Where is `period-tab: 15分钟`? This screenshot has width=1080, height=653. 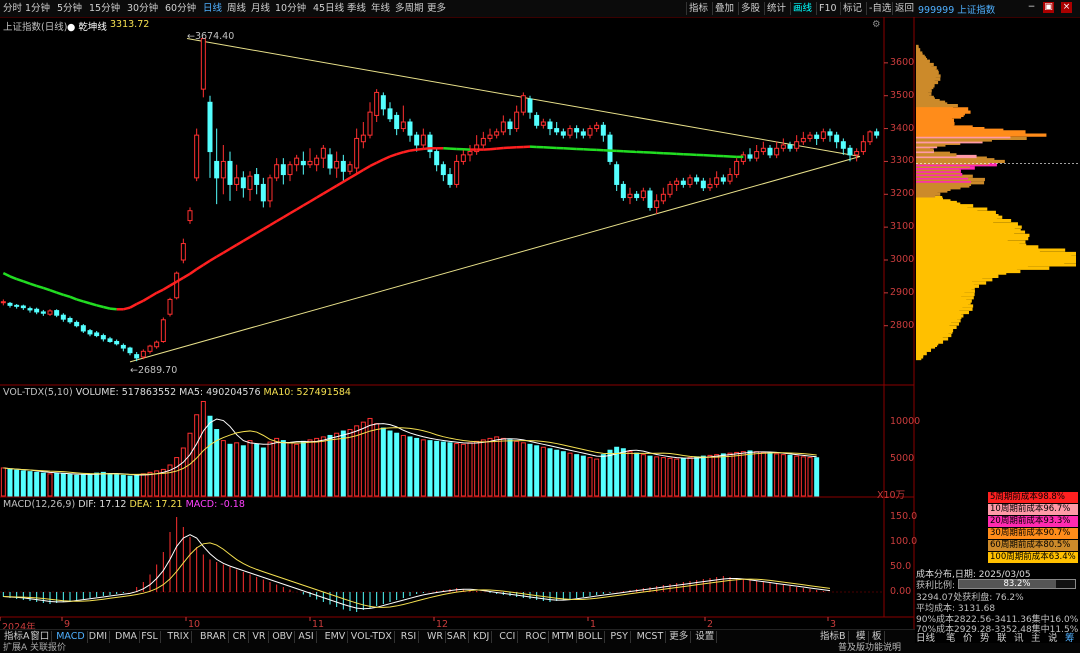 period-tab: 15分钟 is located at coordinates (104, 8).